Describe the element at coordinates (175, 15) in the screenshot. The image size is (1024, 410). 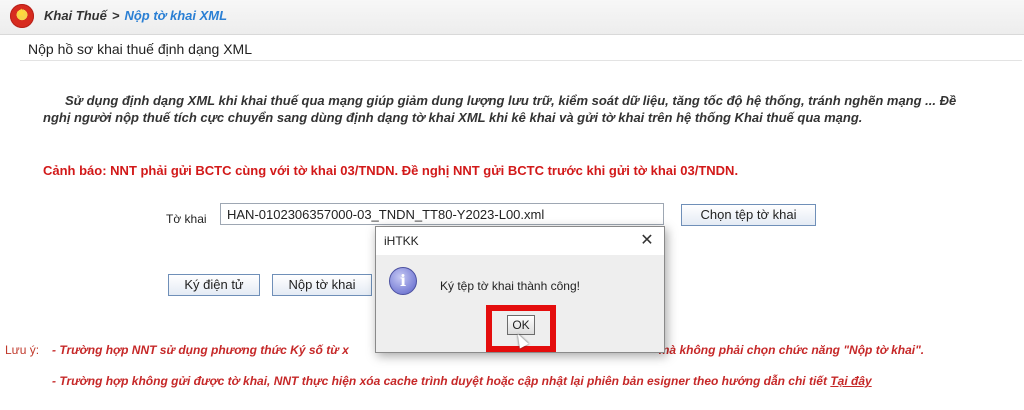
I see `breadcrumb-current: Nộp tờ khai XML` at that location.